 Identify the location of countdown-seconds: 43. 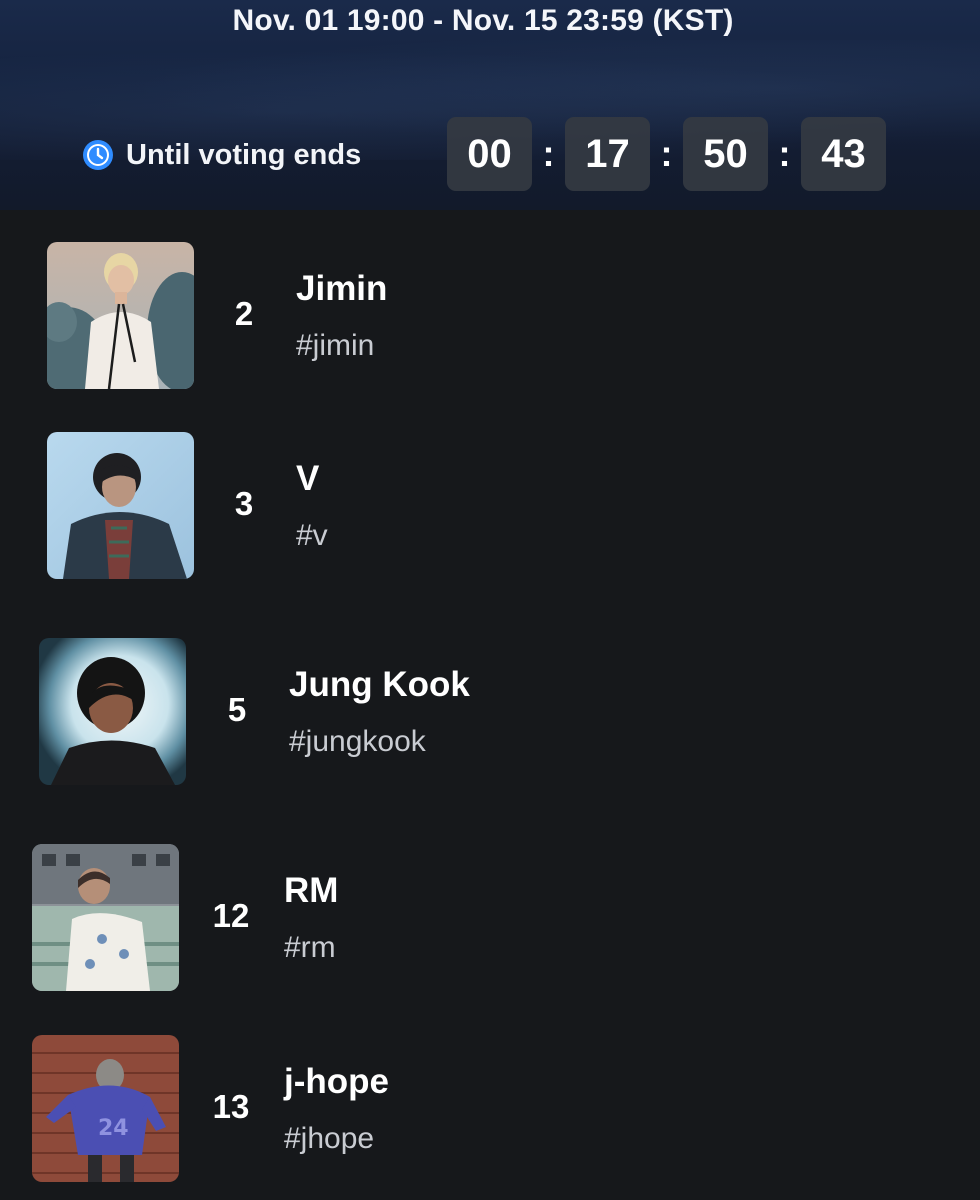
(843, 154).